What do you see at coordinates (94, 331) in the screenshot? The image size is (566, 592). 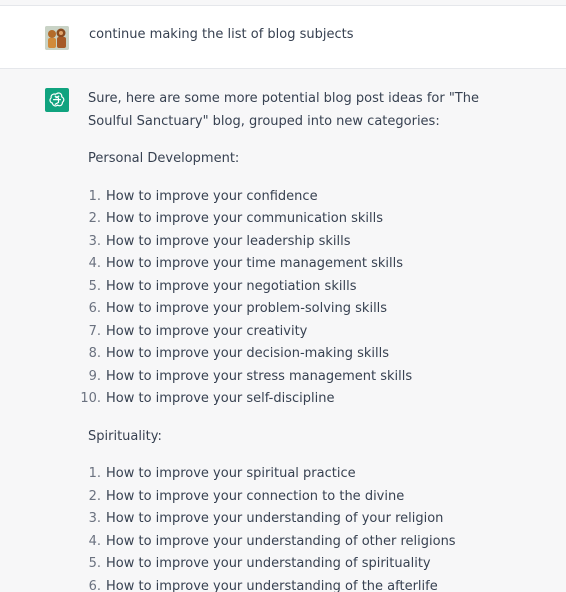 I see `list-number: 7.` at bounding box center [94, 331].